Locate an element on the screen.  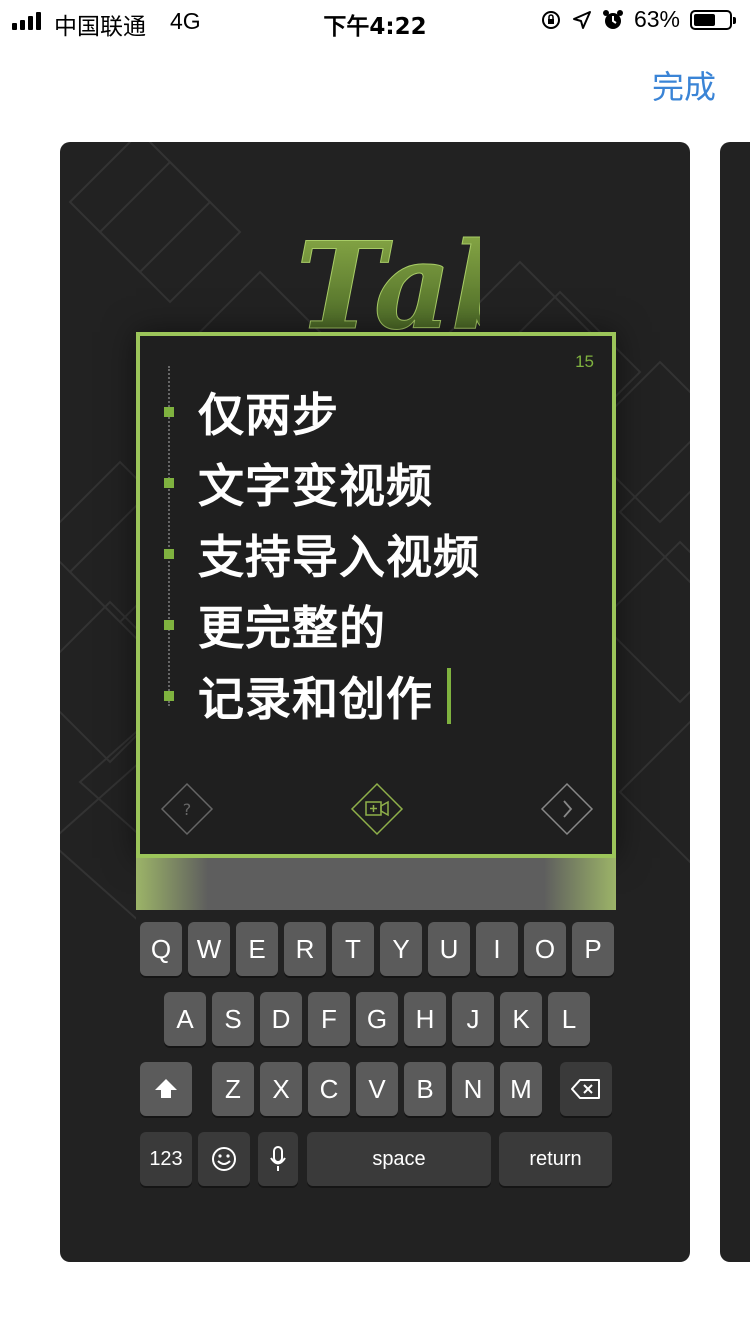
text-line: 仅两步 is located at coordinates (322, 411).